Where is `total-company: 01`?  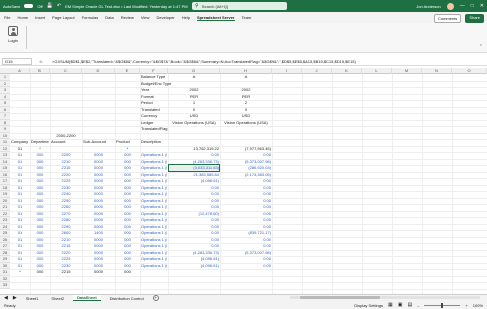 total-company: 01 is located at coordinates (20, 149).